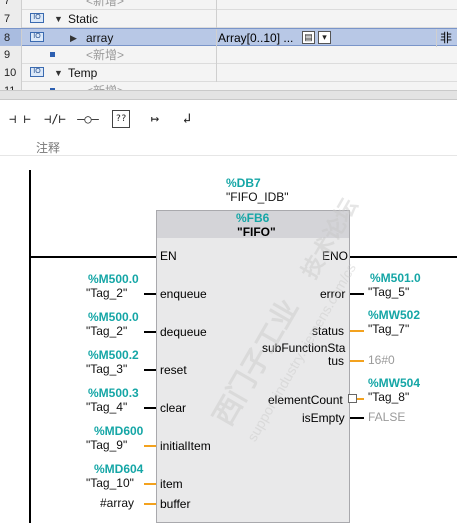 The height and width of the screenshot is (523, 457). I want to click on fb-number: %FB6, so click(253, 218).